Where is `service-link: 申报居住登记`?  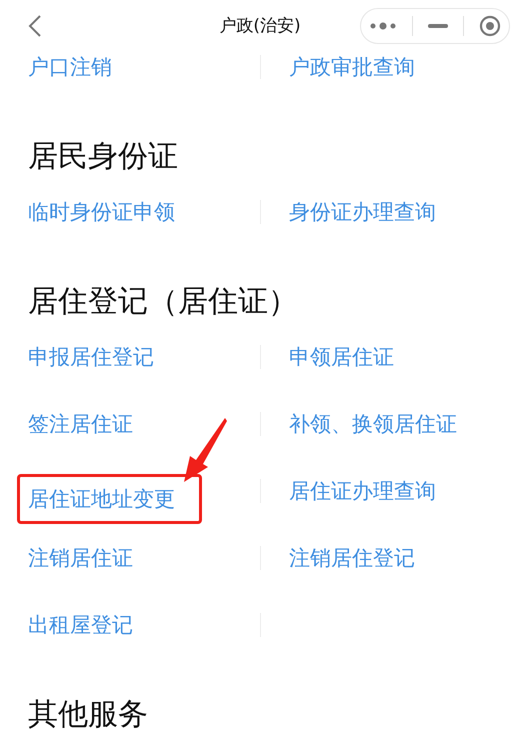
service-link: 申报居住登记 is located at coordinates (91, 357).